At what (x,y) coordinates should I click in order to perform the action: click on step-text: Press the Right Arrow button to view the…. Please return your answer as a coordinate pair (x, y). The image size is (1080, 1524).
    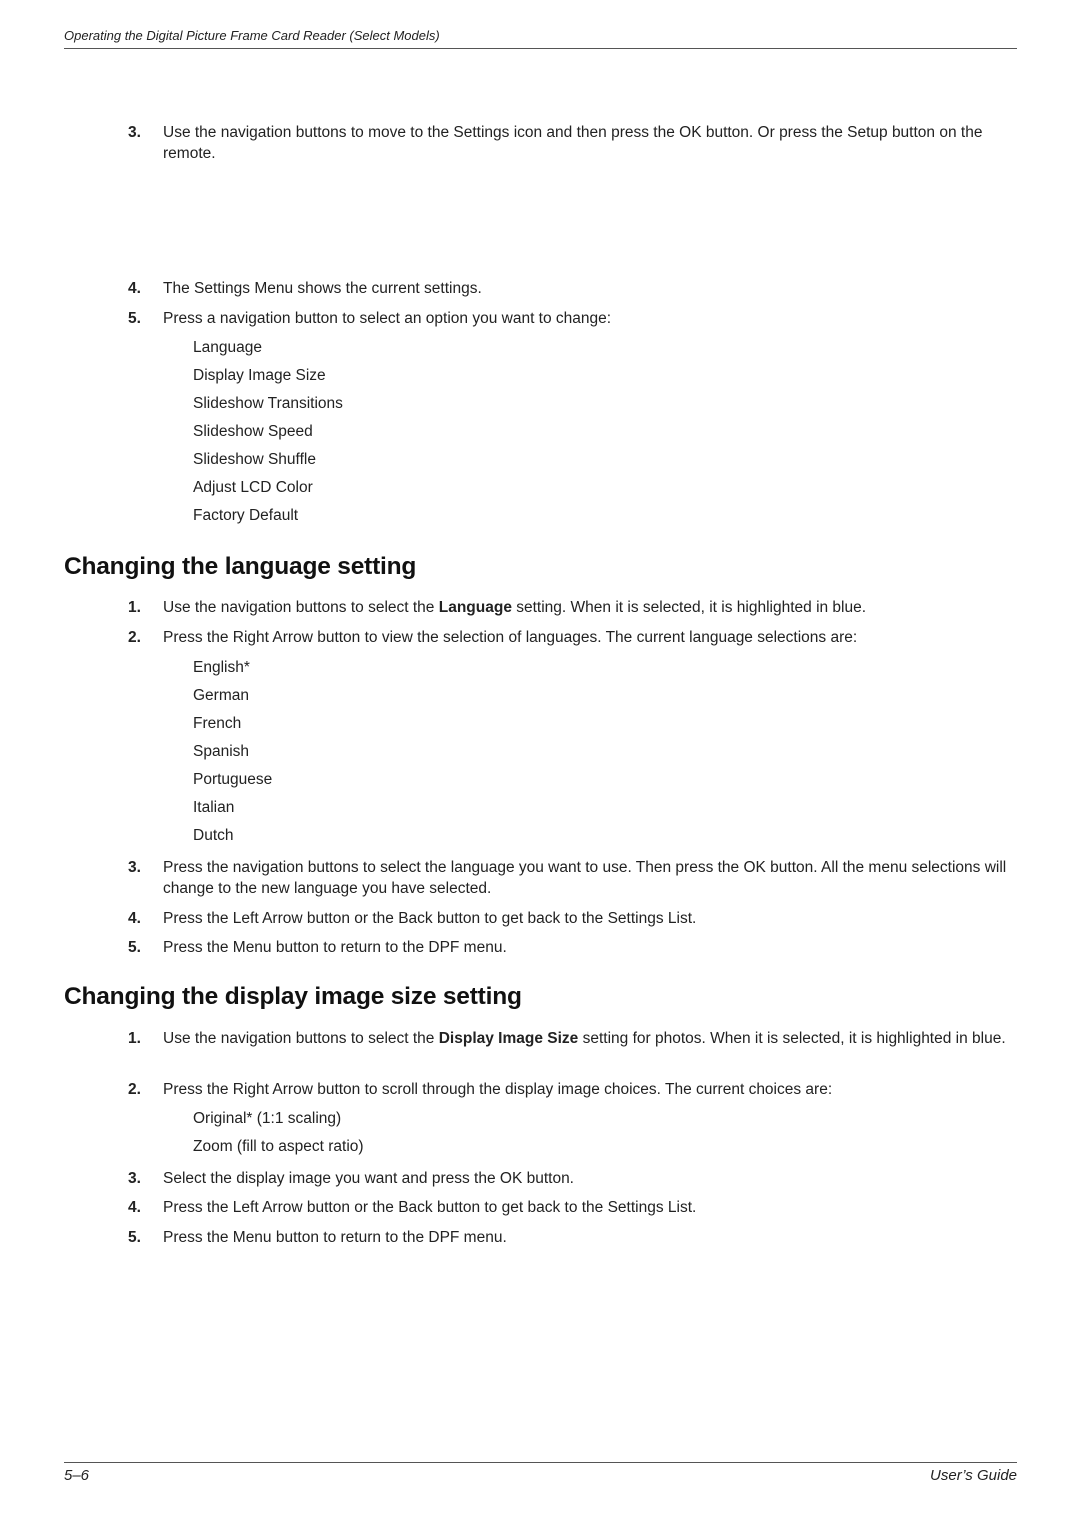
    Looking at the image, I should click on (510, 637).